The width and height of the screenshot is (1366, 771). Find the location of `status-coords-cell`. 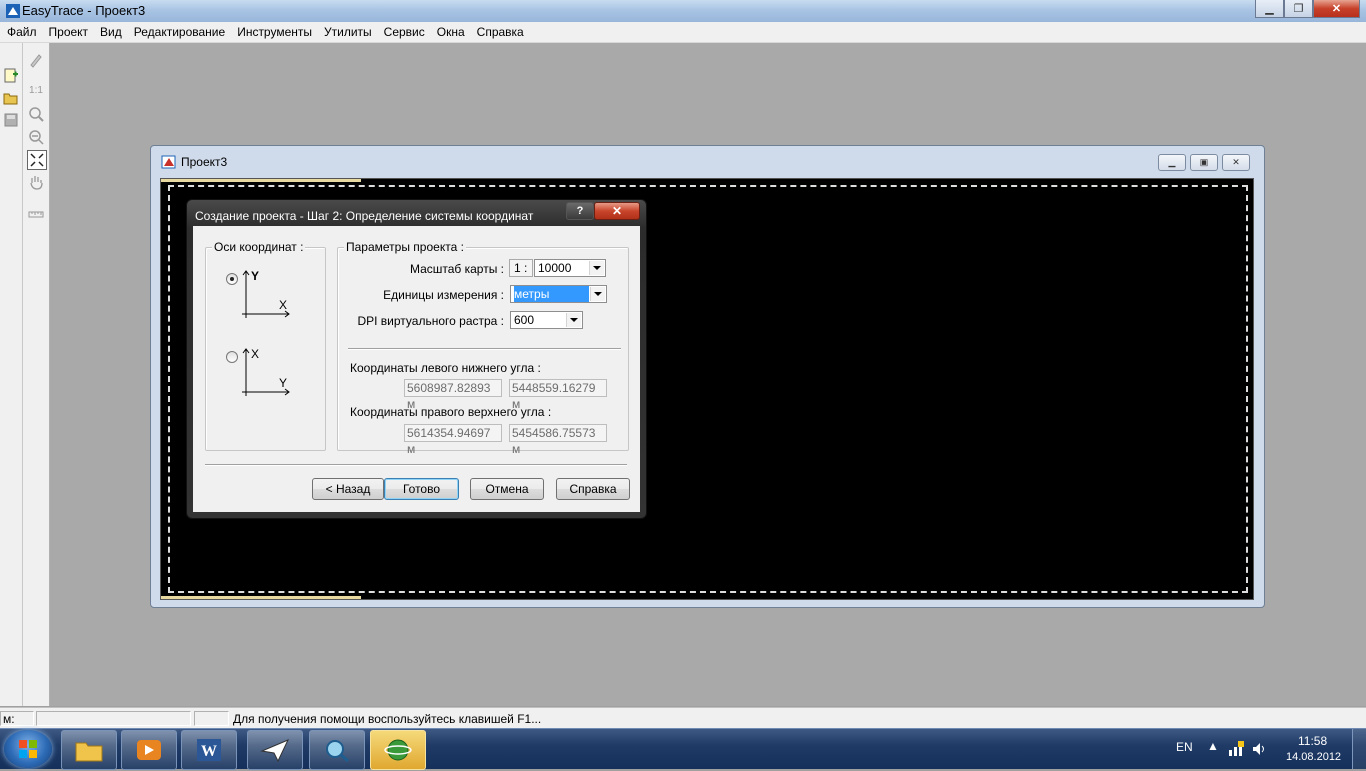

status-coords-cell is located at coordinates (113, 718).